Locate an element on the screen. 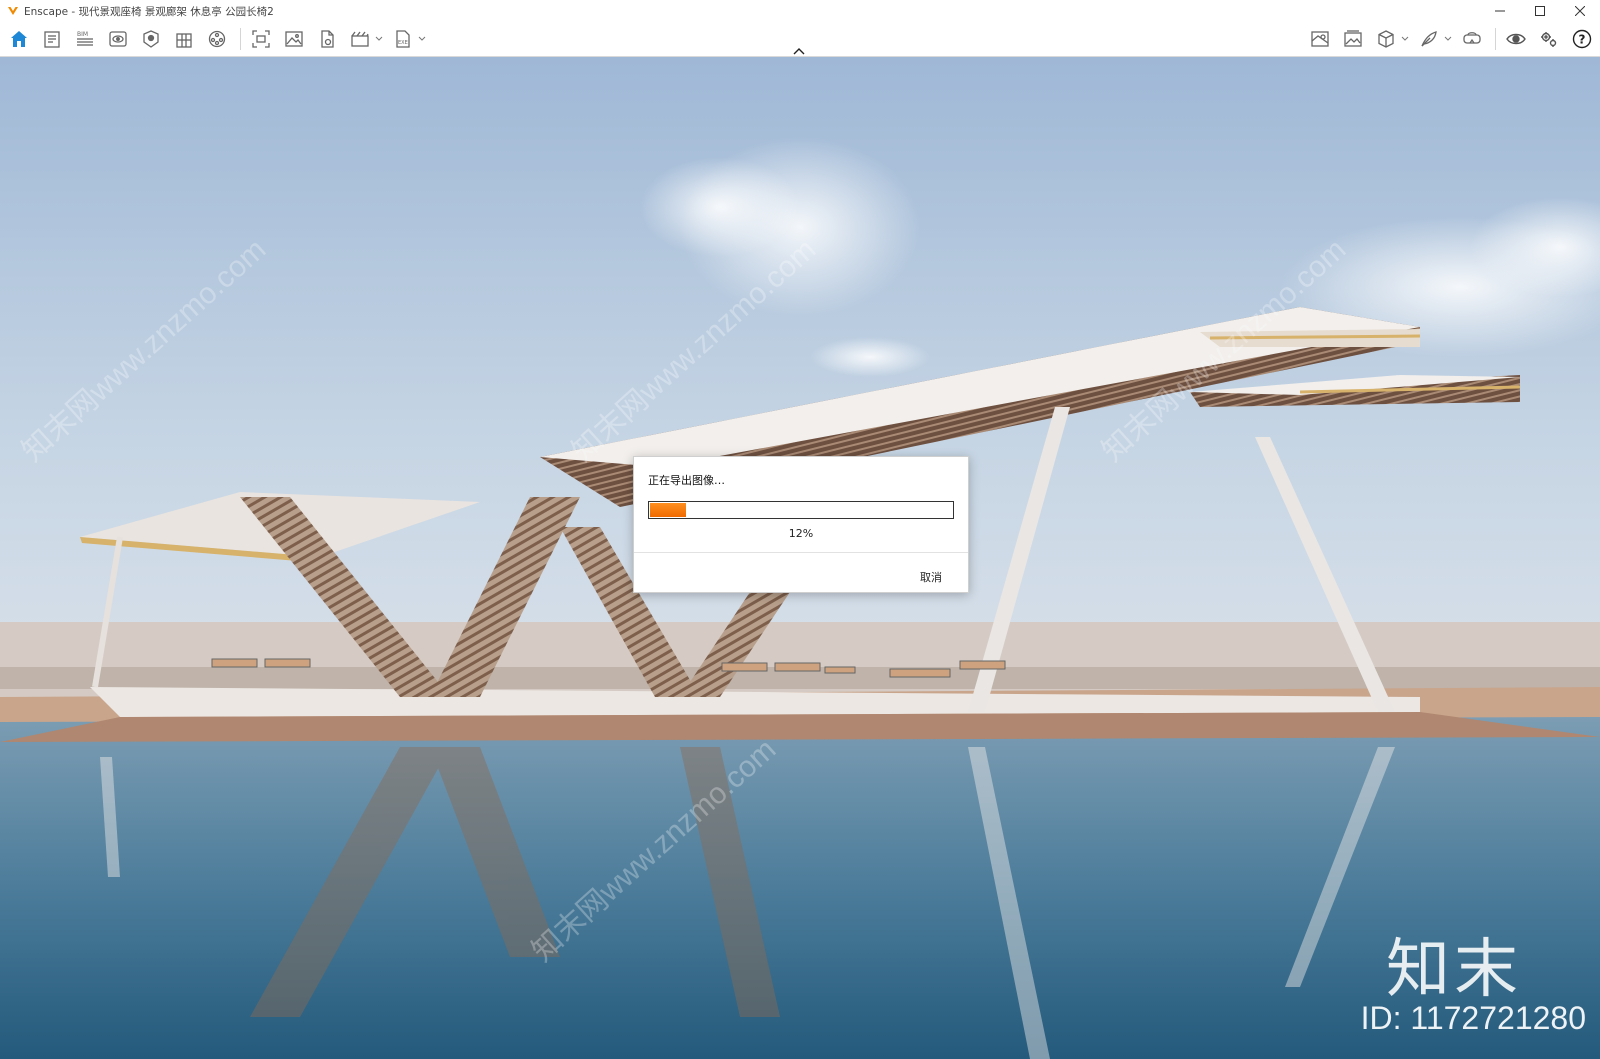 This screenshot has height=1059, width=1600. feather-dropdown is located at coordinates (1448, 39).